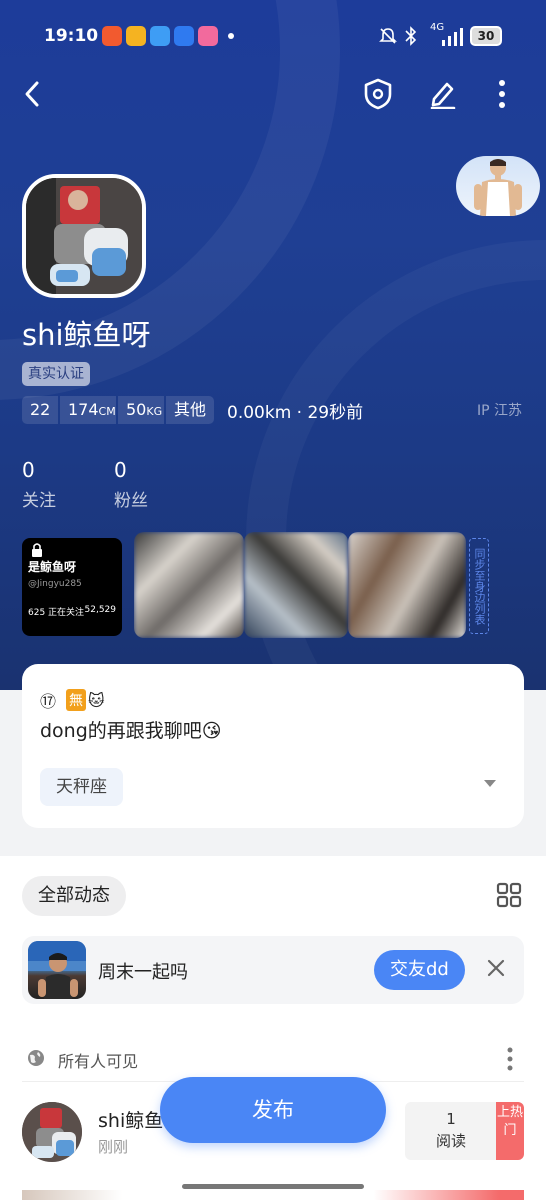  What do you see at coordinates (452, 37) in the screenshot?
I see `signal-icon` at bounding box center [452, 37].